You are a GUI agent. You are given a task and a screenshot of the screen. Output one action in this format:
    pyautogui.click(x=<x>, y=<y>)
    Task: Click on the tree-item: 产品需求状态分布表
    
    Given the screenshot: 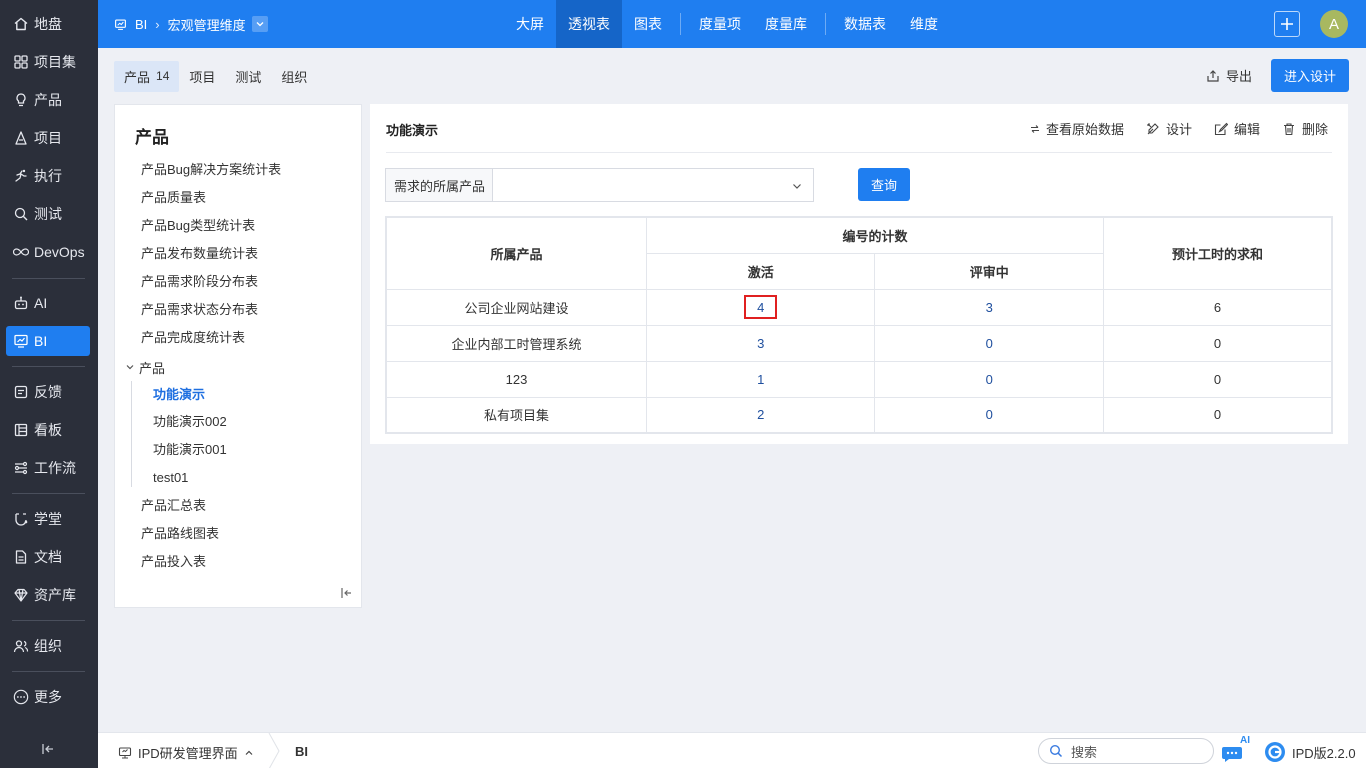 What is the action you would take?
    pyautogui.click(x=199, y=310)
    